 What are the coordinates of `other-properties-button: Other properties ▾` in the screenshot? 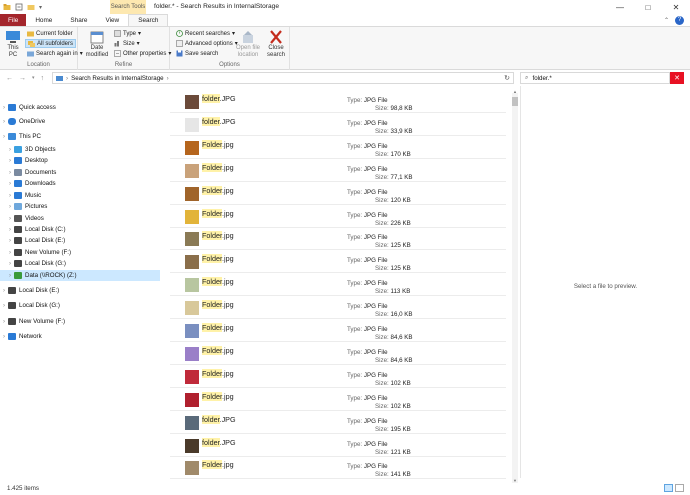 It's located at (142, 53).